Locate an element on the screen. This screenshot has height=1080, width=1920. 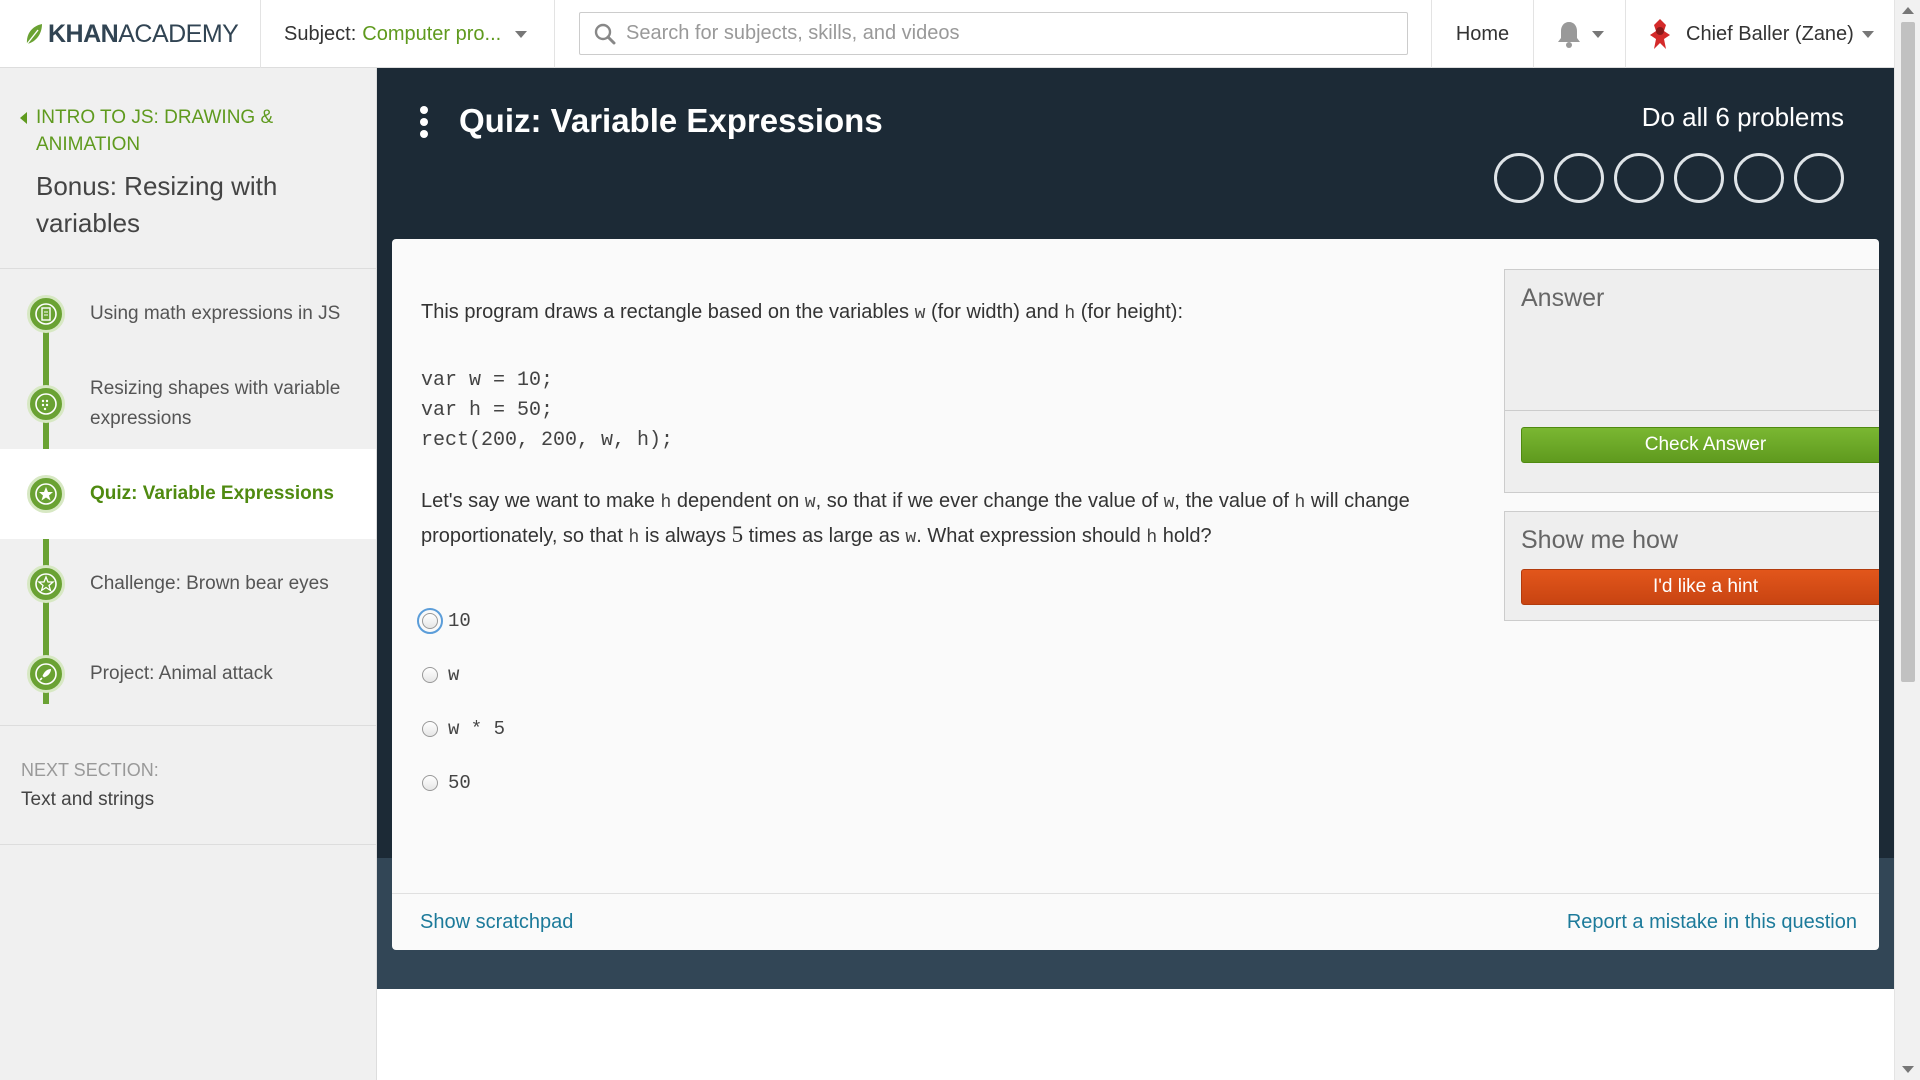
subject-label: Subject: is located at coordinates (320, 33).